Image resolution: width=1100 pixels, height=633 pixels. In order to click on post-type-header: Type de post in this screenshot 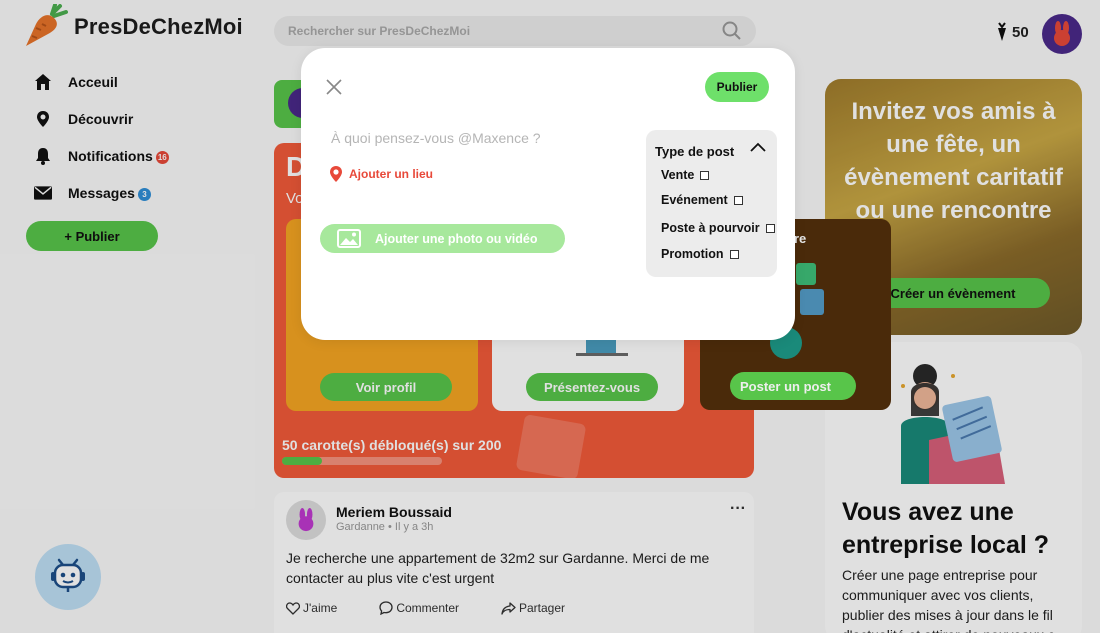, I will do `click(695, 151)`.